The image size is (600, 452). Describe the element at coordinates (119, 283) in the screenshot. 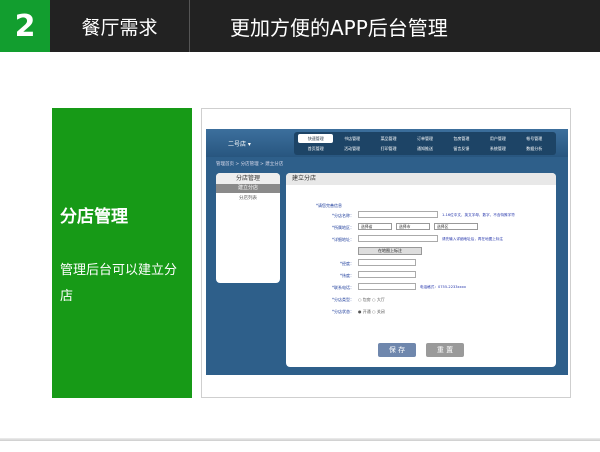

I see `feature-description: 管理后台可以建立分店` at that location.